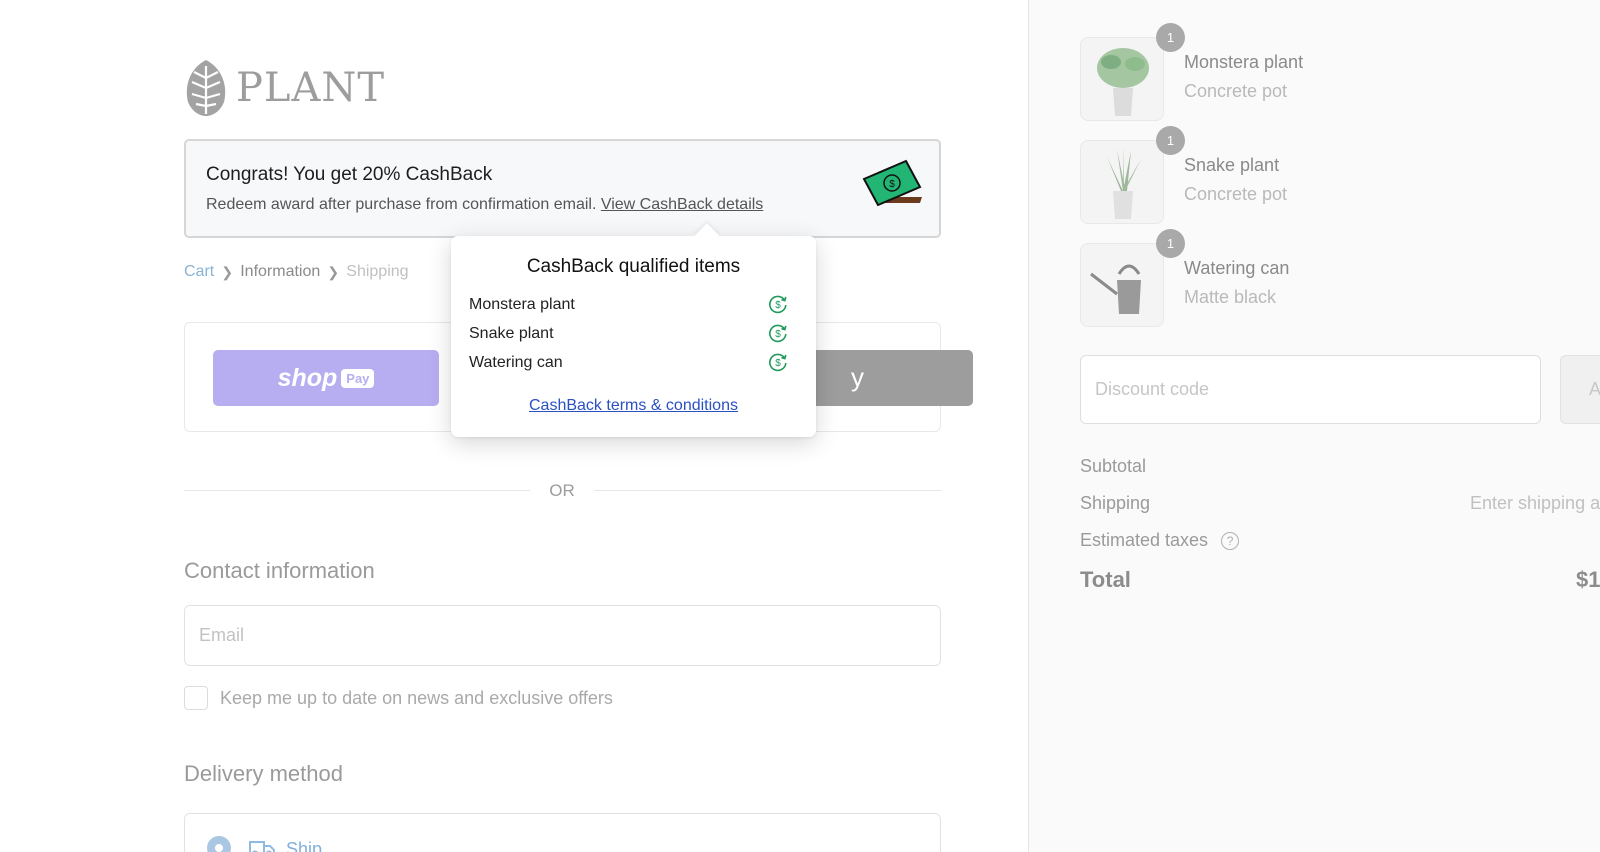 Image resolution: width=1600 pixels, height=852 pixels. What do you see at coordinates (304, 845) in the screenshot?
I see `ship-label: Ship` at bounding box center [304, 845].